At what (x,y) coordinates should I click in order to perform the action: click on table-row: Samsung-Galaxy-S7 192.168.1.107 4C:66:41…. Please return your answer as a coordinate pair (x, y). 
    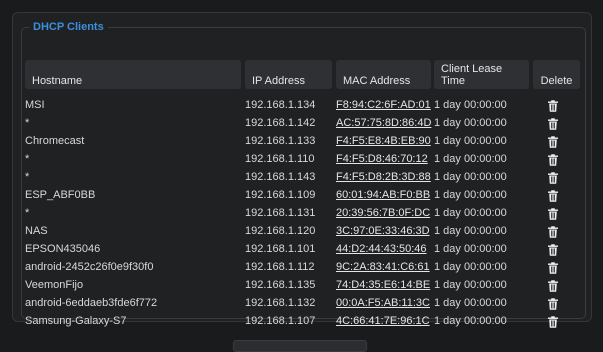
    Looking at the image, I should click on (305, 321).